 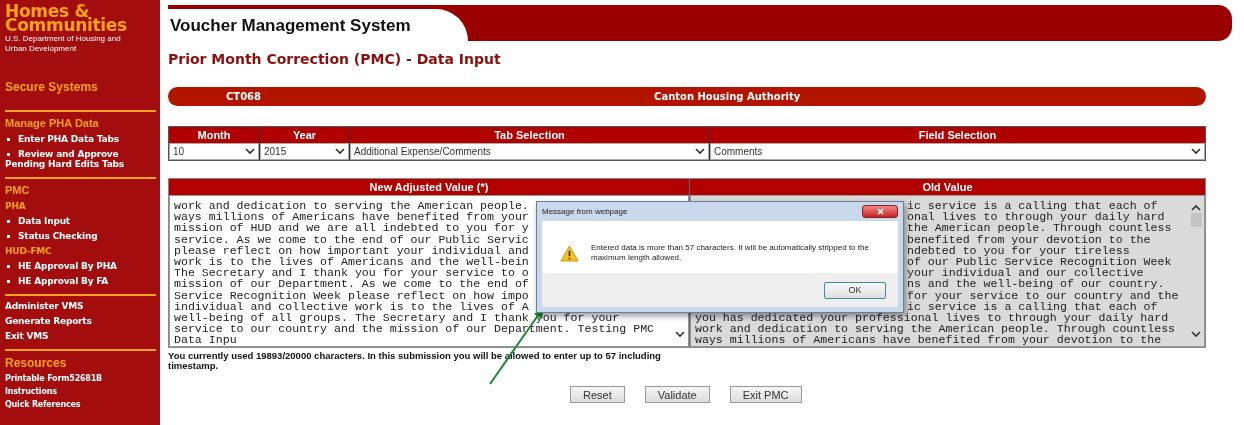 I want to click on select-field: Additional Expense/Comments, so click(x=529, y=151).